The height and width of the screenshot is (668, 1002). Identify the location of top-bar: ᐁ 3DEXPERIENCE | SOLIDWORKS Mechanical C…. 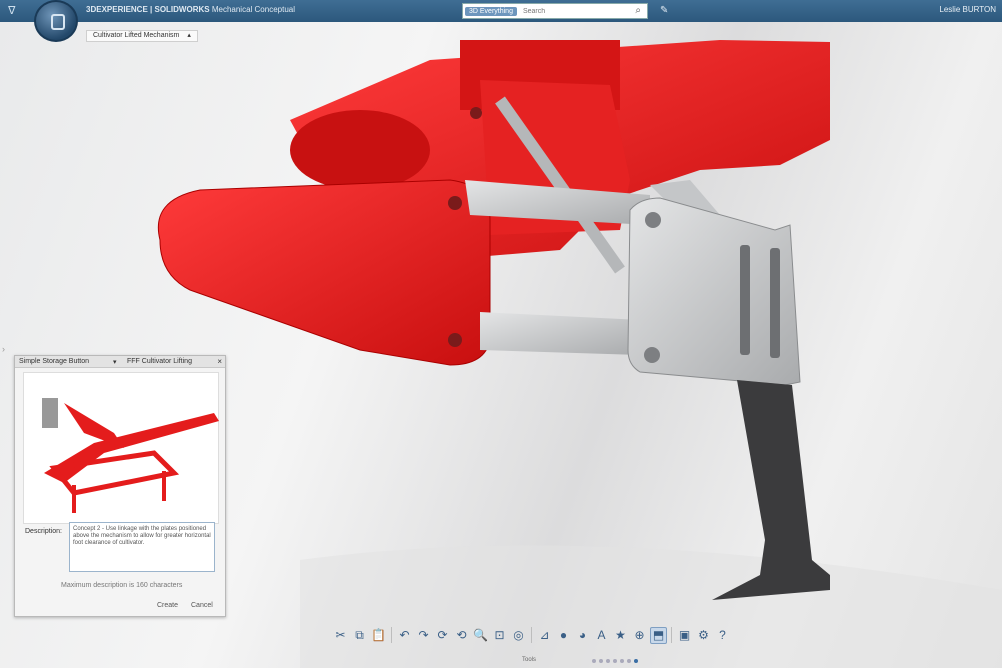
(501, 11).